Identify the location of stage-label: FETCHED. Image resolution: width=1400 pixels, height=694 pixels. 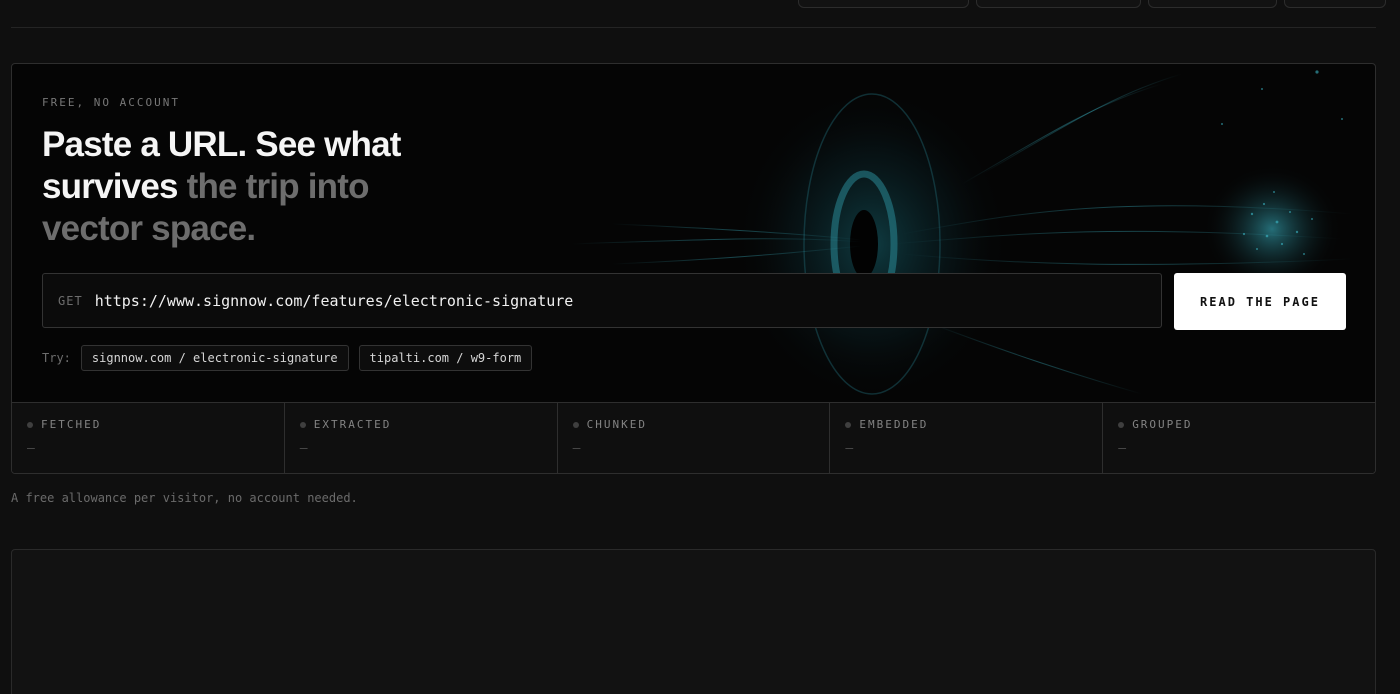
(71, 424).